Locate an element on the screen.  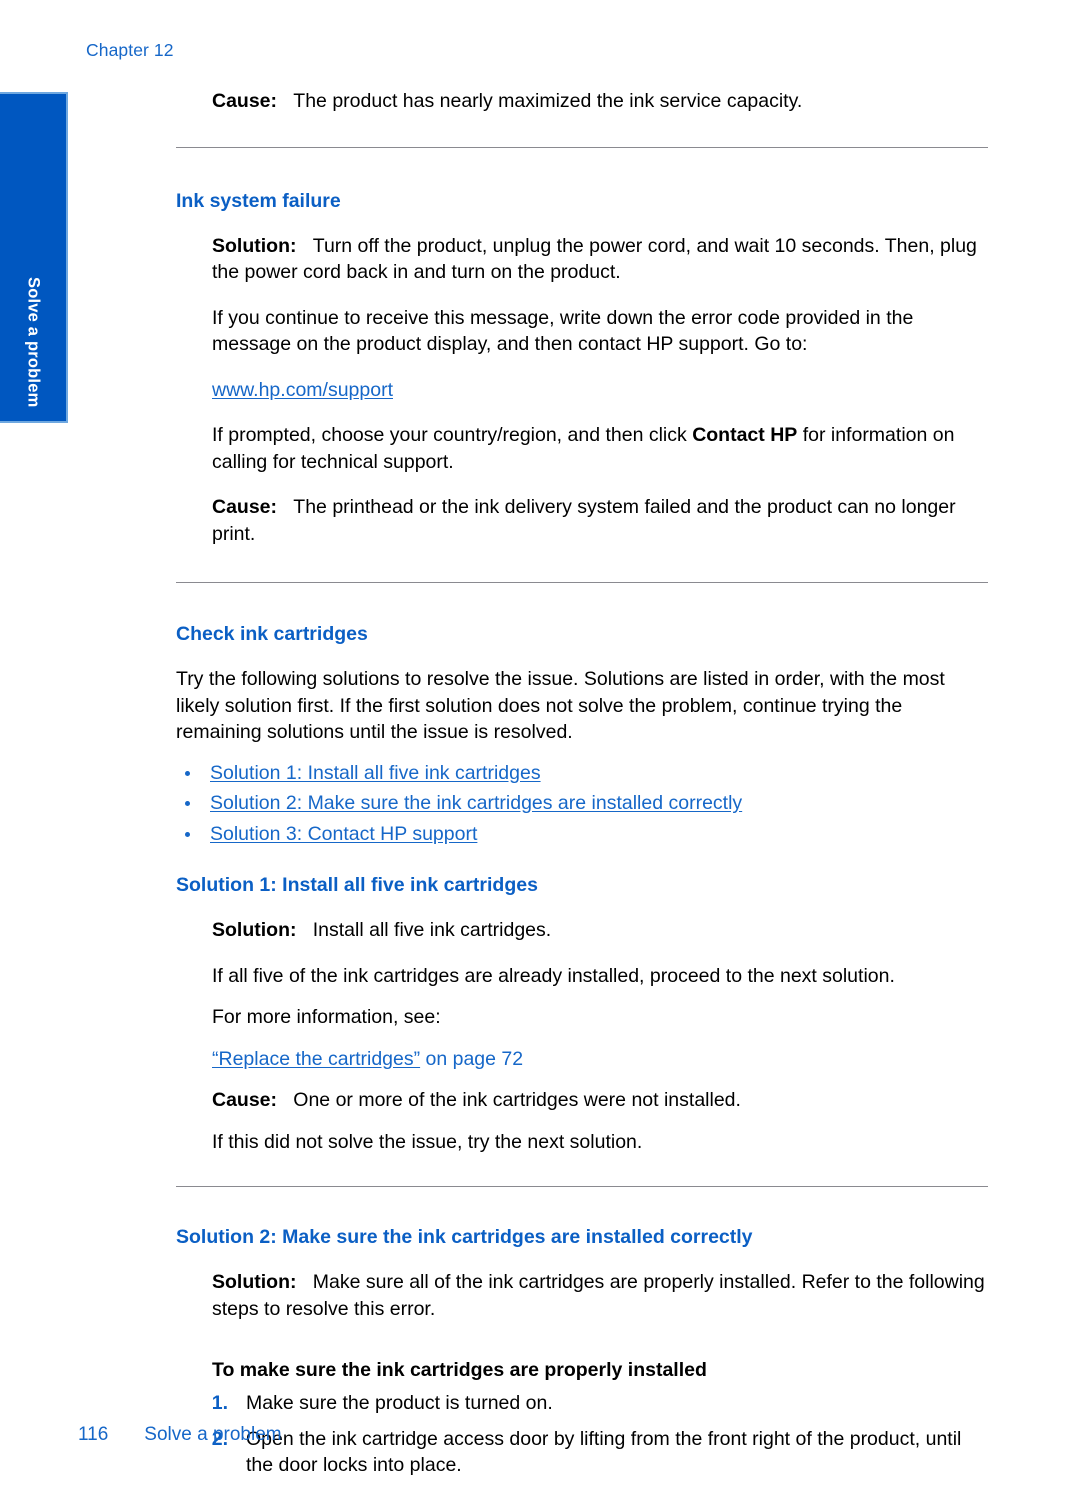
replace-cartridges-link: “Replace the cartridges” is located at coordinates (316, 1059).